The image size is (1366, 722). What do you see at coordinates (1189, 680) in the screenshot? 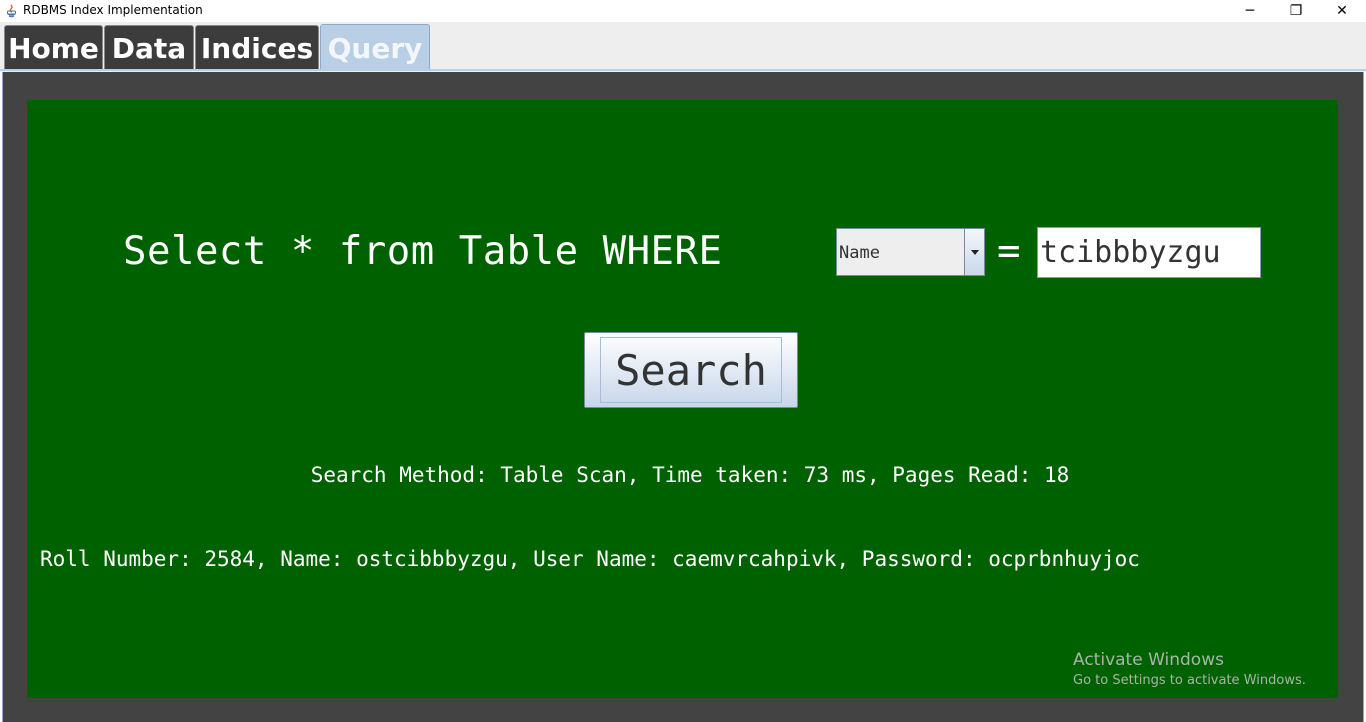
I see `watermark-subtitle: Go to Settings to activate Windows.` at bounding box center [1189, 680].